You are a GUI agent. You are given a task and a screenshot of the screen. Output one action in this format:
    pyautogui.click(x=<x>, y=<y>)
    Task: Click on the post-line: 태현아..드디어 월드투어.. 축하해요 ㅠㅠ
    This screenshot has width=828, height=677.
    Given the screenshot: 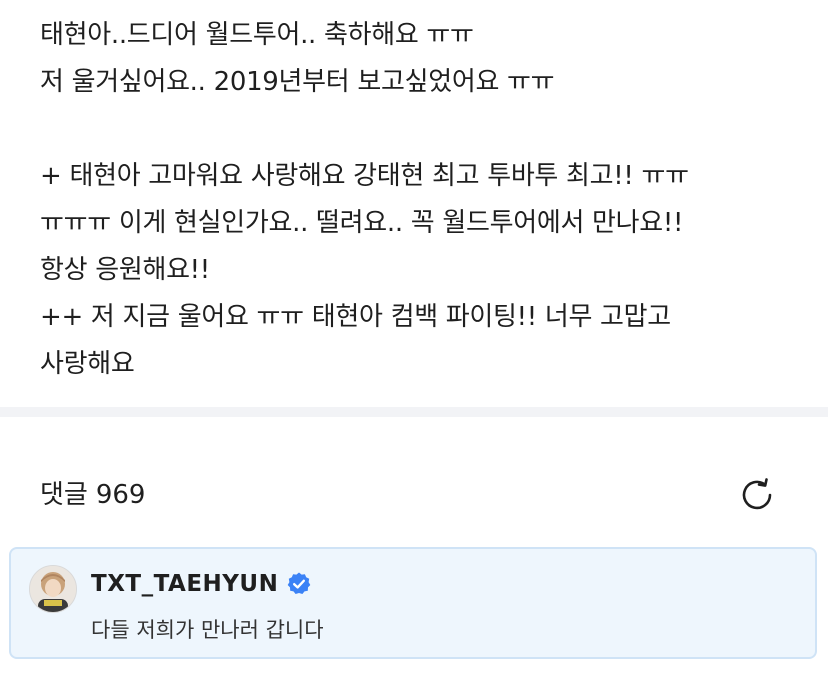 What is the action you would take?
    pyautogui.click(x=257, y=35)
    